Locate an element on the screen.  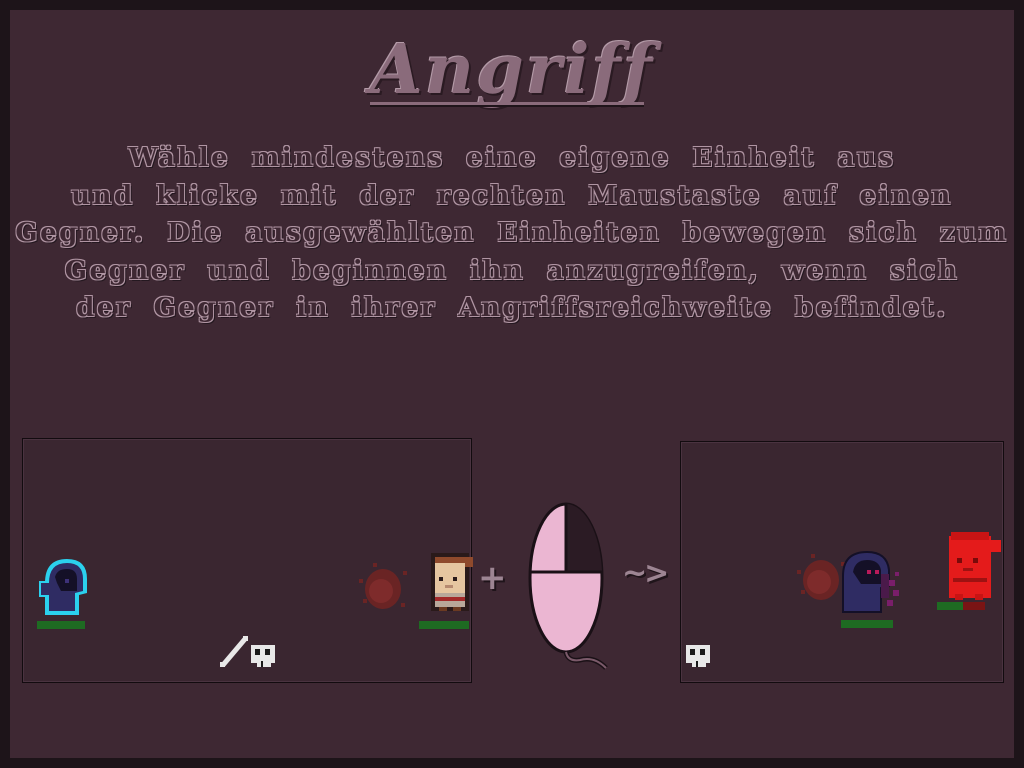
page-title: Angriff is located at coordinates (512, 70).